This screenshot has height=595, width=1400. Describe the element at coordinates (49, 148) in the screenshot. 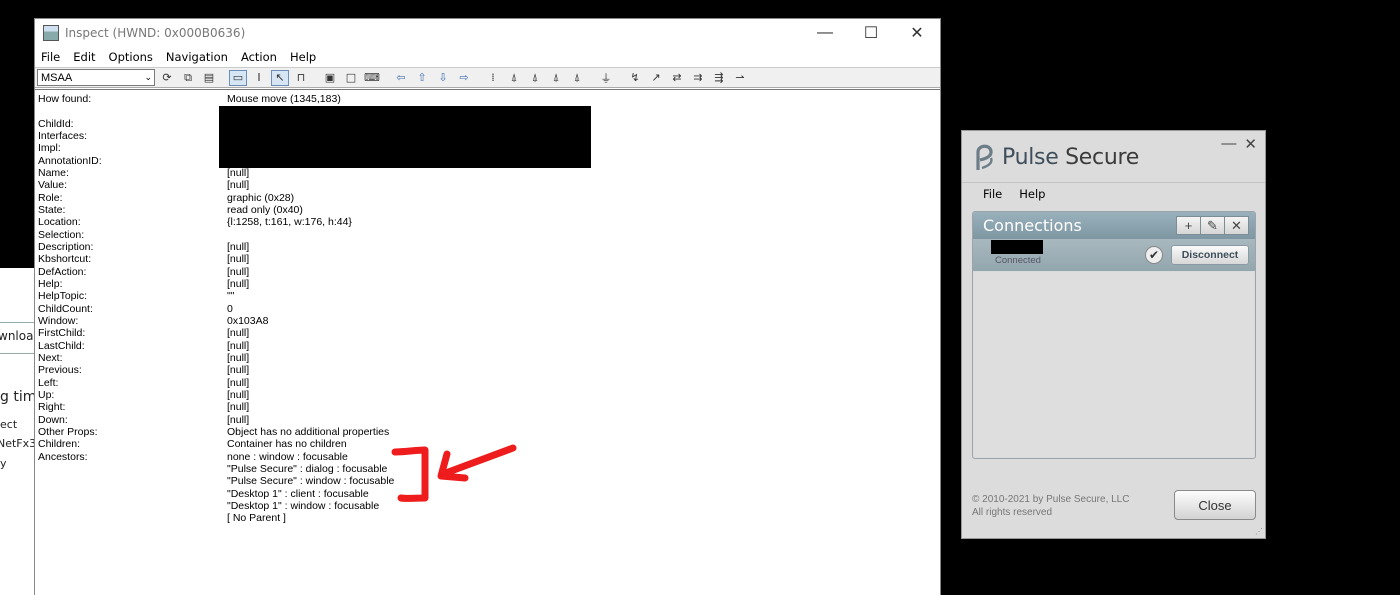

I see `property-label: Impl:` at that location.